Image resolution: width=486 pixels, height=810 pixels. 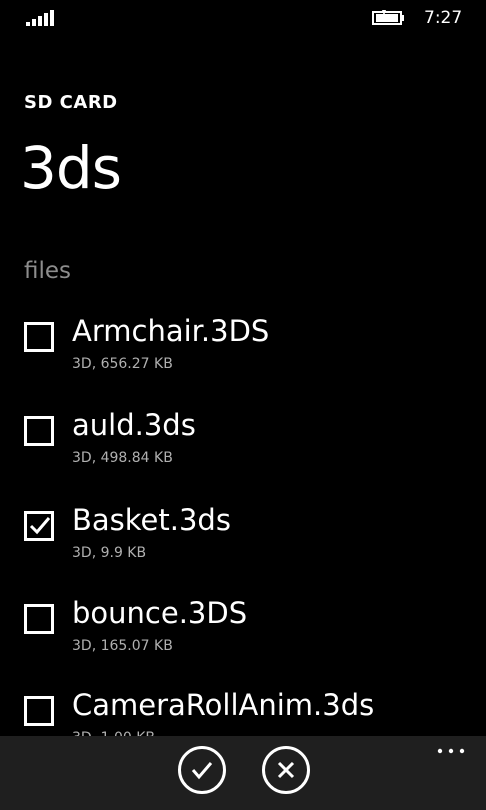 I want to click on file-item: auld.3ds 3D, 498.84 KB, so click(x=243, y=448).